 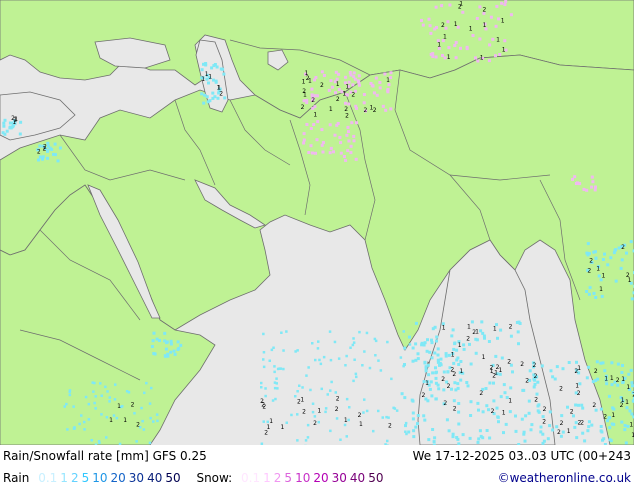 What do you see at coordinates (564, 478) in the screenshot?
I see `credit-link: ©weatheronline.co.uk` at bounding box center [564, 478].